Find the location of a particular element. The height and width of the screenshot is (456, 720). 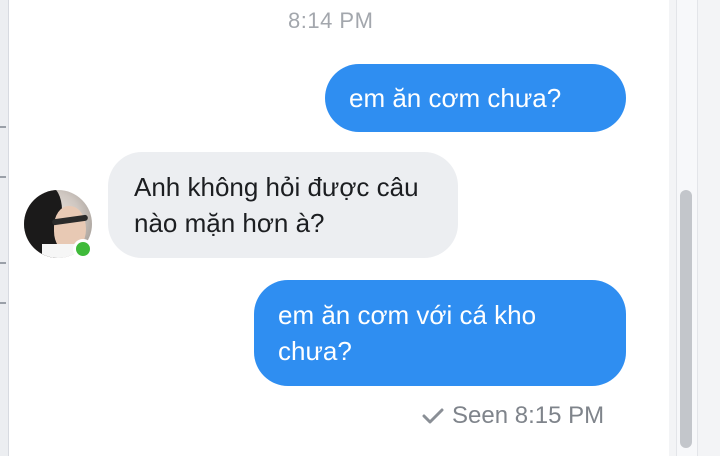

outgoing-message-bubble: em ăn cơm chưa? is located at coordinates (475, 98).